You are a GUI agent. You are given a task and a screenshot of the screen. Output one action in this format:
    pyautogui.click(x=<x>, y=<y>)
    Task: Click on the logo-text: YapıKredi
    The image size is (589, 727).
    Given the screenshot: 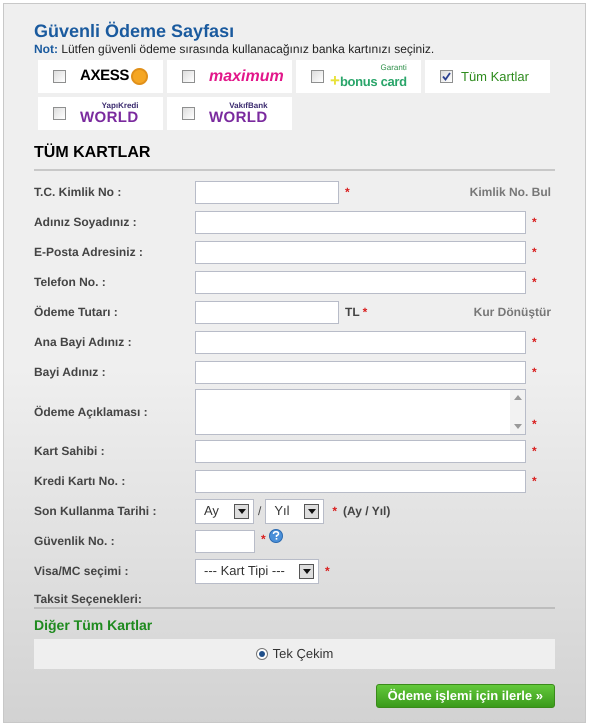 What is the action you would take?
    pyautogui.click(x=120, y=106)
    